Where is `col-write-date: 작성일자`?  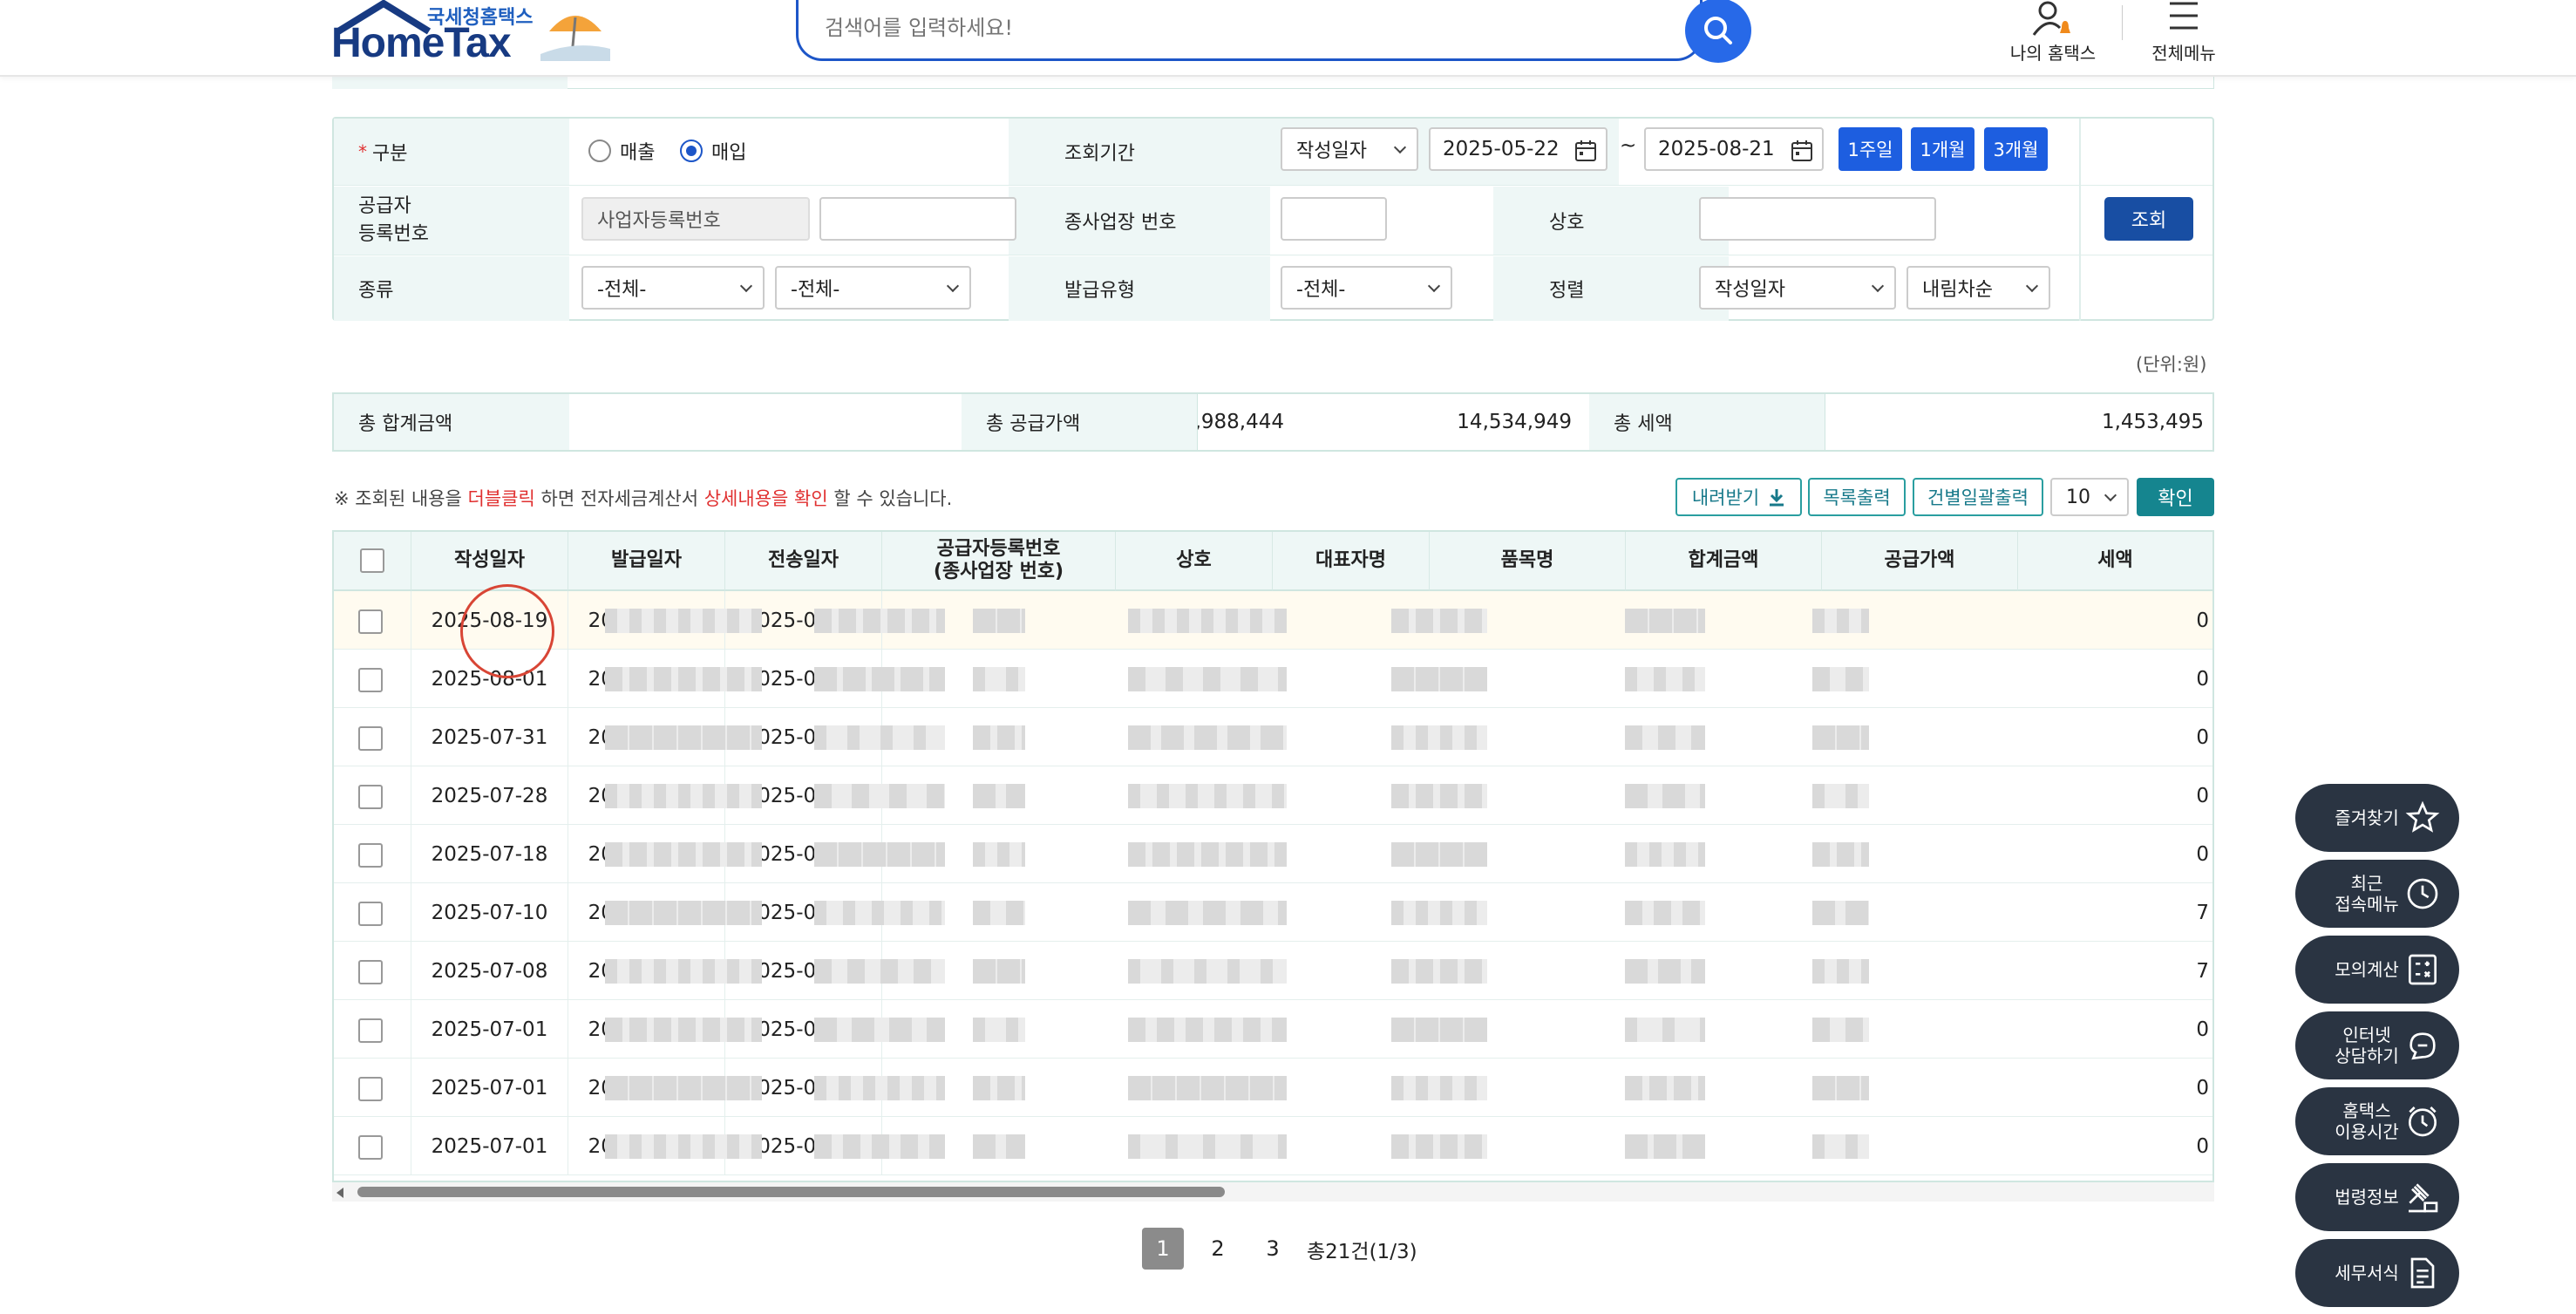 col-write-date: 작성일자 is located at coordinates (489, 561).